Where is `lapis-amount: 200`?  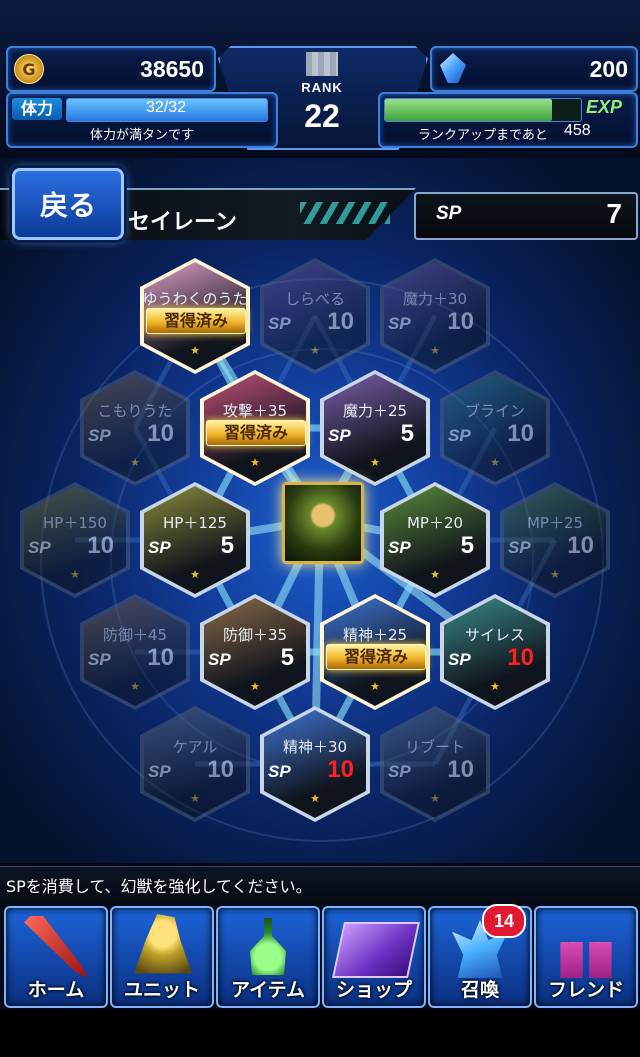 lapis-amount: 200 is located at coordinates (608, 69).